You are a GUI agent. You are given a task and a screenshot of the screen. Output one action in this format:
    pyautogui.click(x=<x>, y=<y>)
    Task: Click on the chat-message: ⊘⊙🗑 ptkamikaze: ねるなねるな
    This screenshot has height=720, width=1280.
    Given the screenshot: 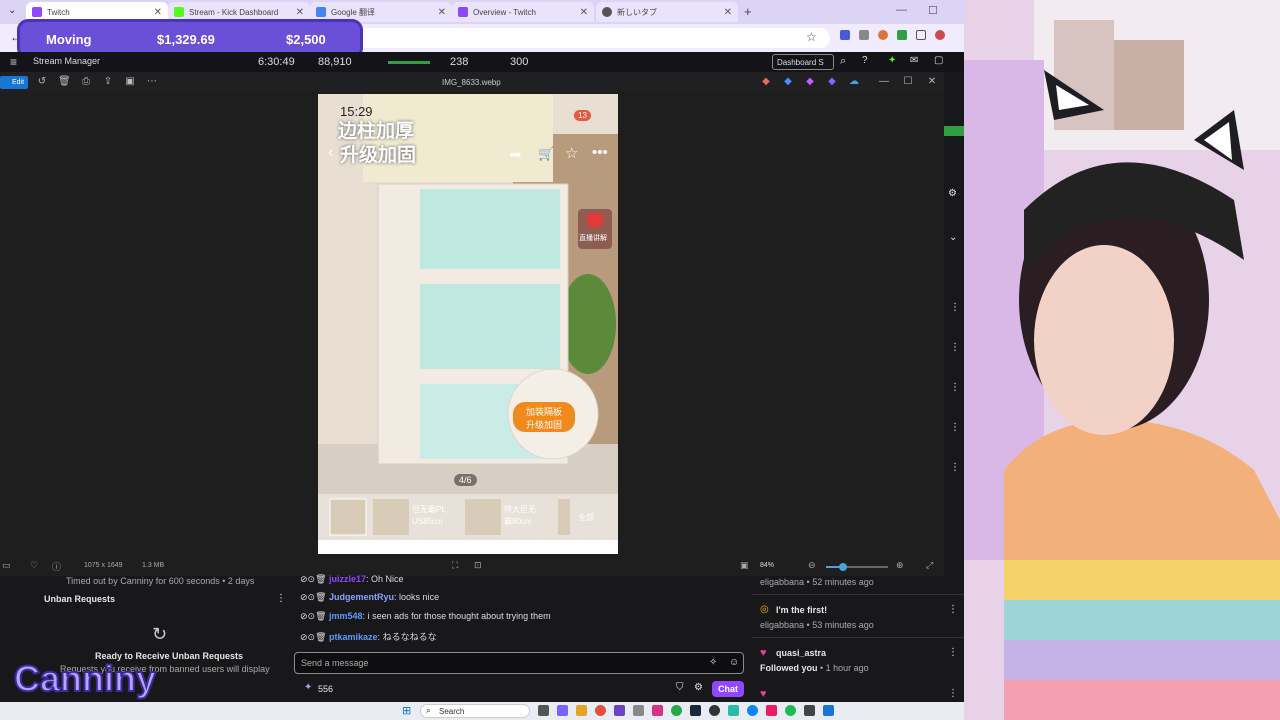 What is the action you would take?
    pyautogui.click(x=368, y=636)
    